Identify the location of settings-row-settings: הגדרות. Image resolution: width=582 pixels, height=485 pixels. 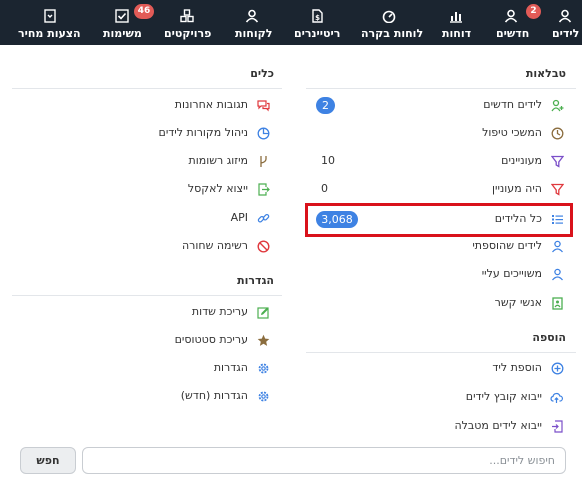
(147, 369).